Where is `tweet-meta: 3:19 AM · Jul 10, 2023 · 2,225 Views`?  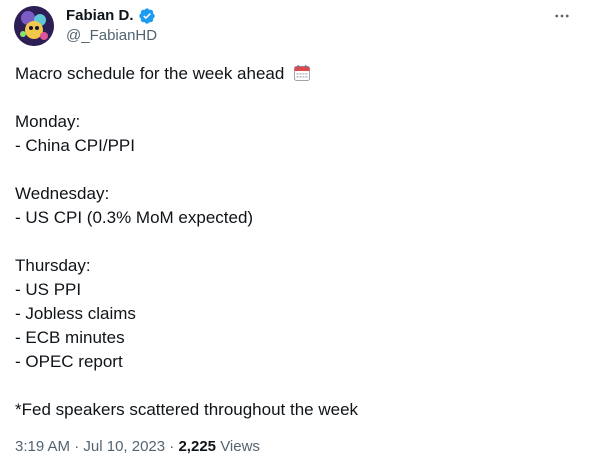
tweet-meta: 3:19 AM · Jul 10, 2023 · 2,225 Views is located at coordinates (137, 447).